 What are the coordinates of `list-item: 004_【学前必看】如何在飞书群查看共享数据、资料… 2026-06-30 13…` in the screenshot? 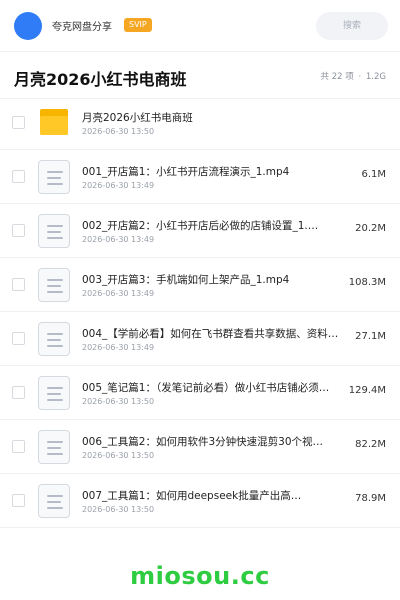 It's located at (200, 339).